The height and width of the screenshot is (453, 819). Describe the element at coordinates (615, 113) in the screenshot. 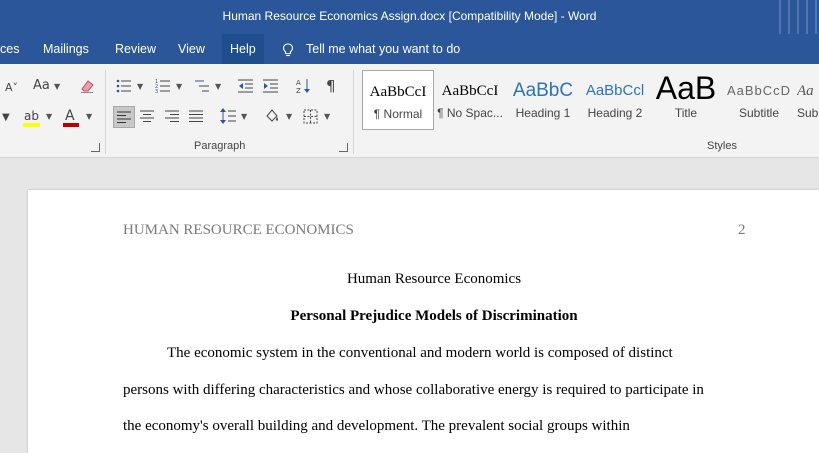

I see `style-name: Heading 2` at that location.